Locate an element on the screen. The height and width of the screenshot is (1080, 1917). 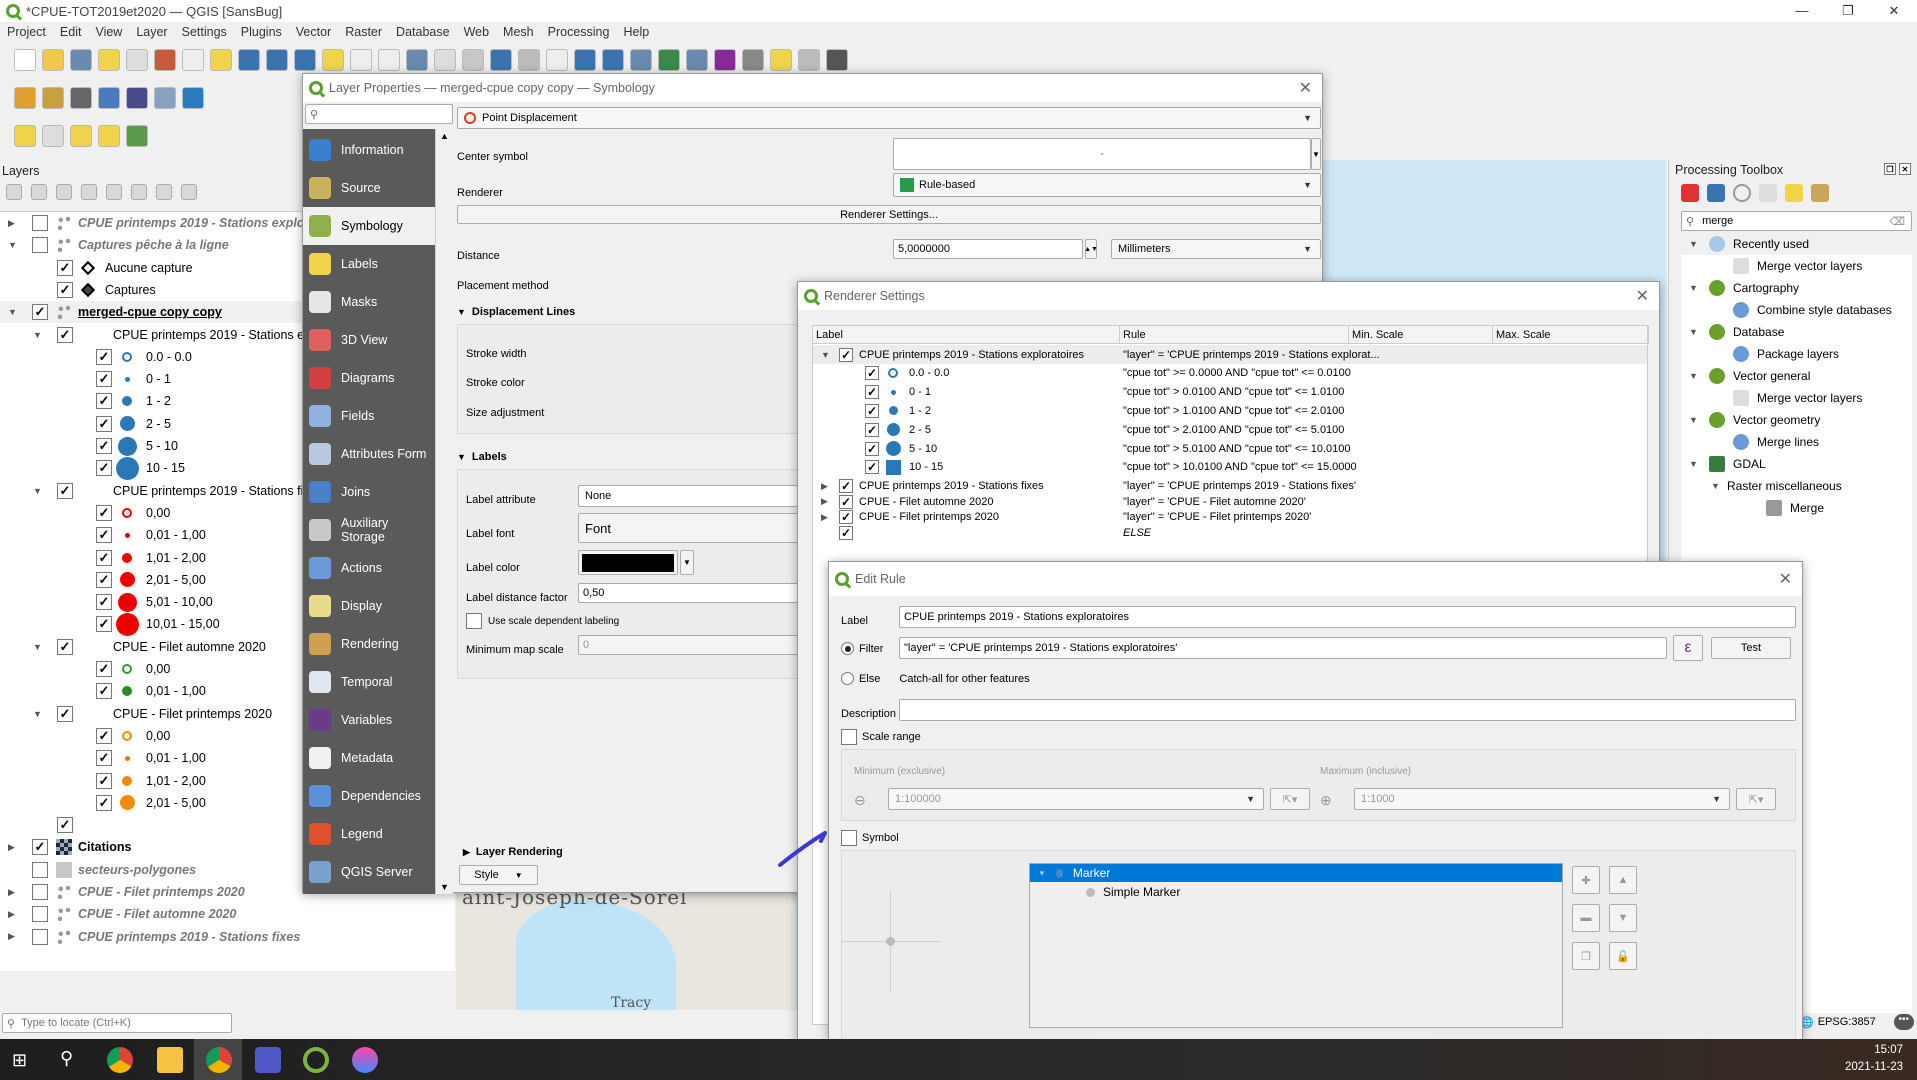
maximize-button: ❐ is located at coordinates (1848, 11).